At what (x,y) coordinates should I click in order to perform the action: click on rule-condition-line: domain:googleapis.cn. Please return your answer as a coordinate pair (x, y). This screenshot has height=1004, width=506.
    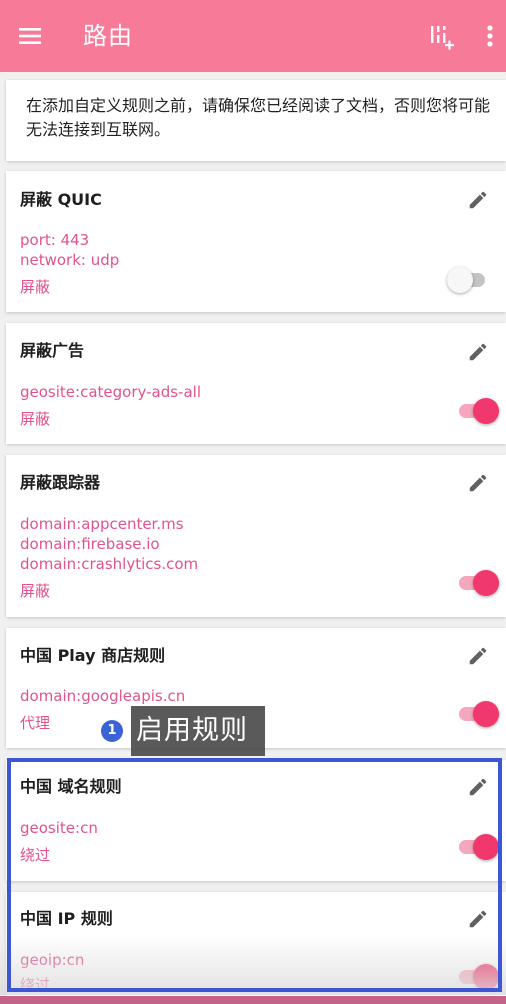
    Looking at the image, I should click on (103, 696).